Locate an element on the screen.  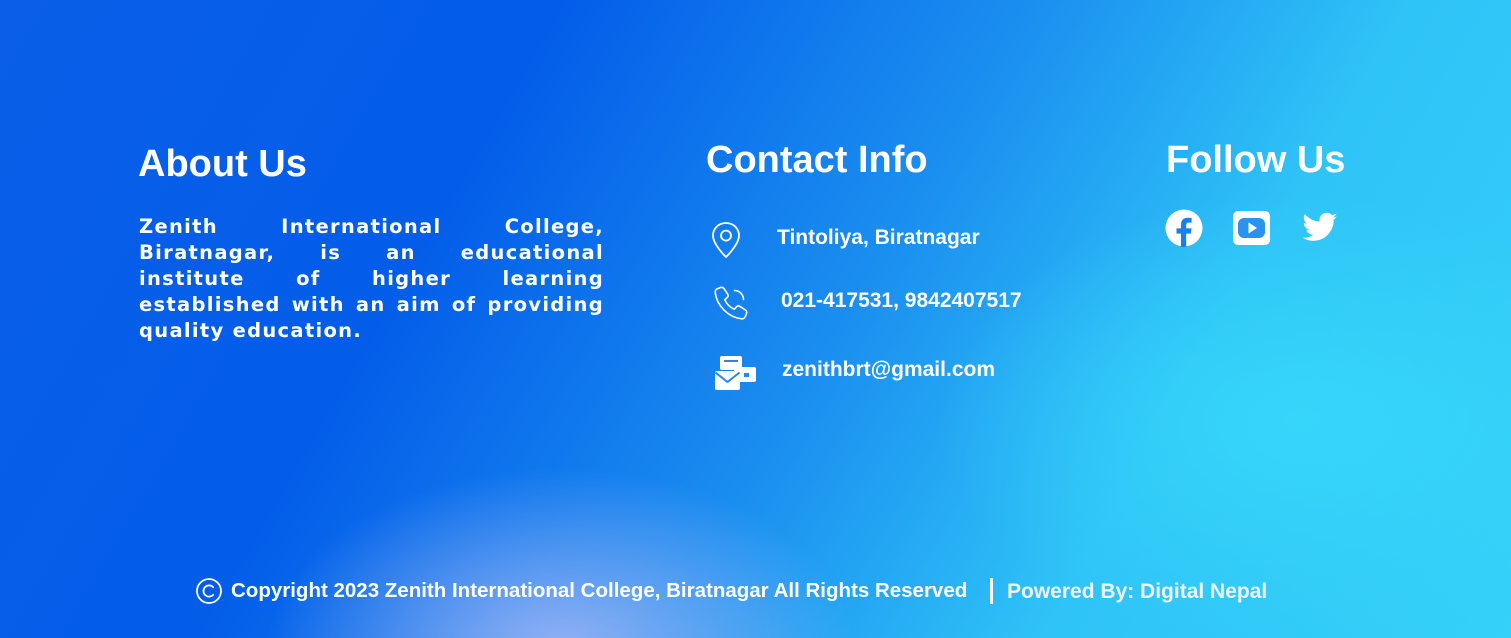
youtube-icon is located at coordinates (1252, 230).